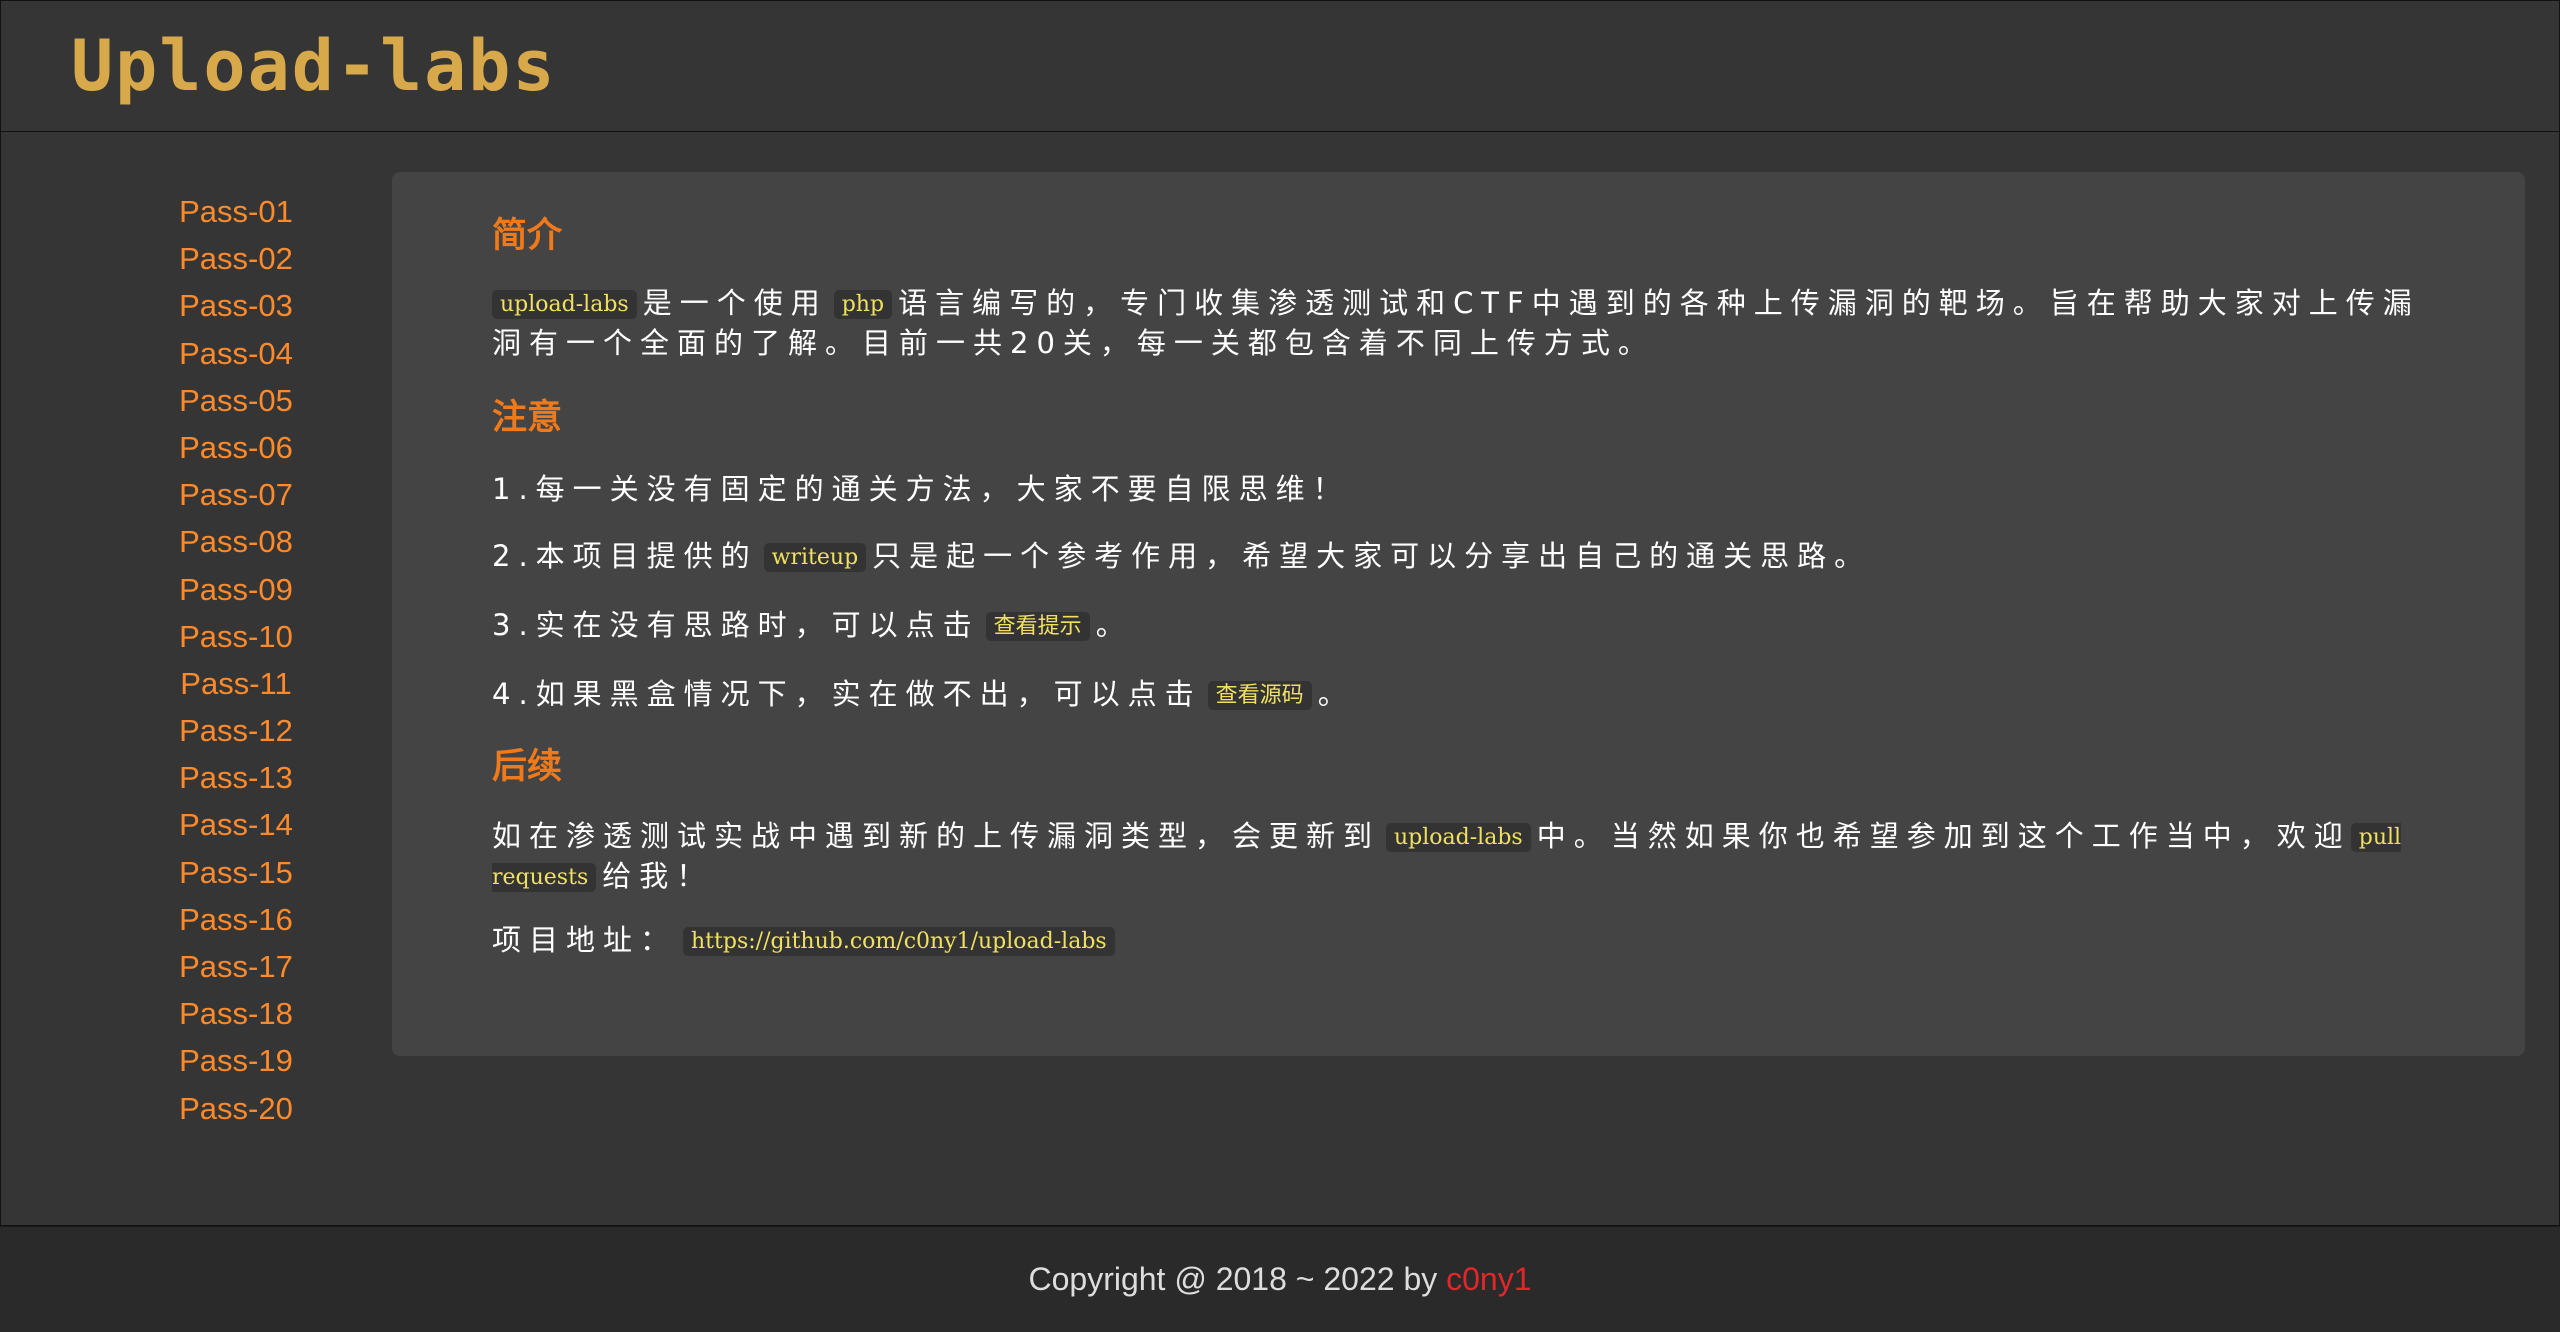  Describe the element at coordinates (863, 304) in the screenshot. I see `intro-code-php: php` at that location.